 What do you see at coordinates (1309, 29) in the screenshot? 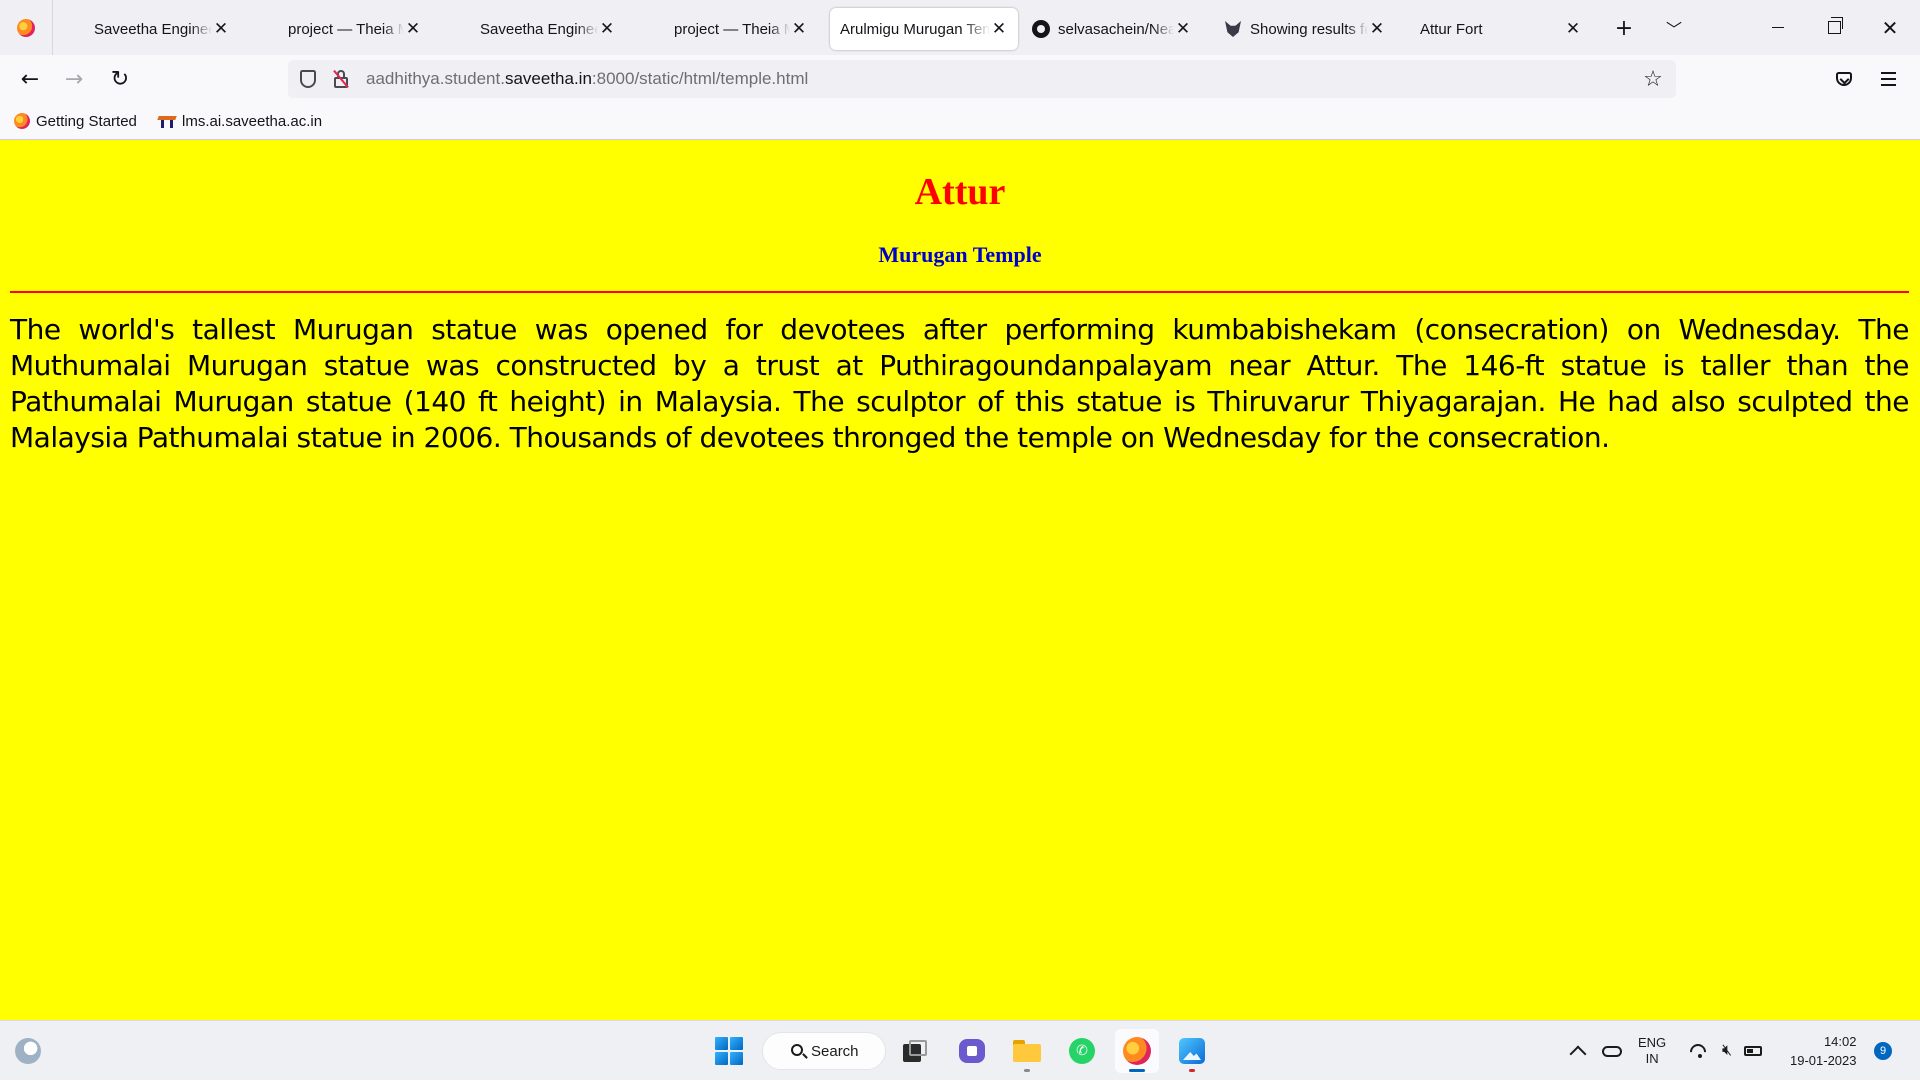
I see `tab-title: Showing results for` at bounding box center [1309, 29].